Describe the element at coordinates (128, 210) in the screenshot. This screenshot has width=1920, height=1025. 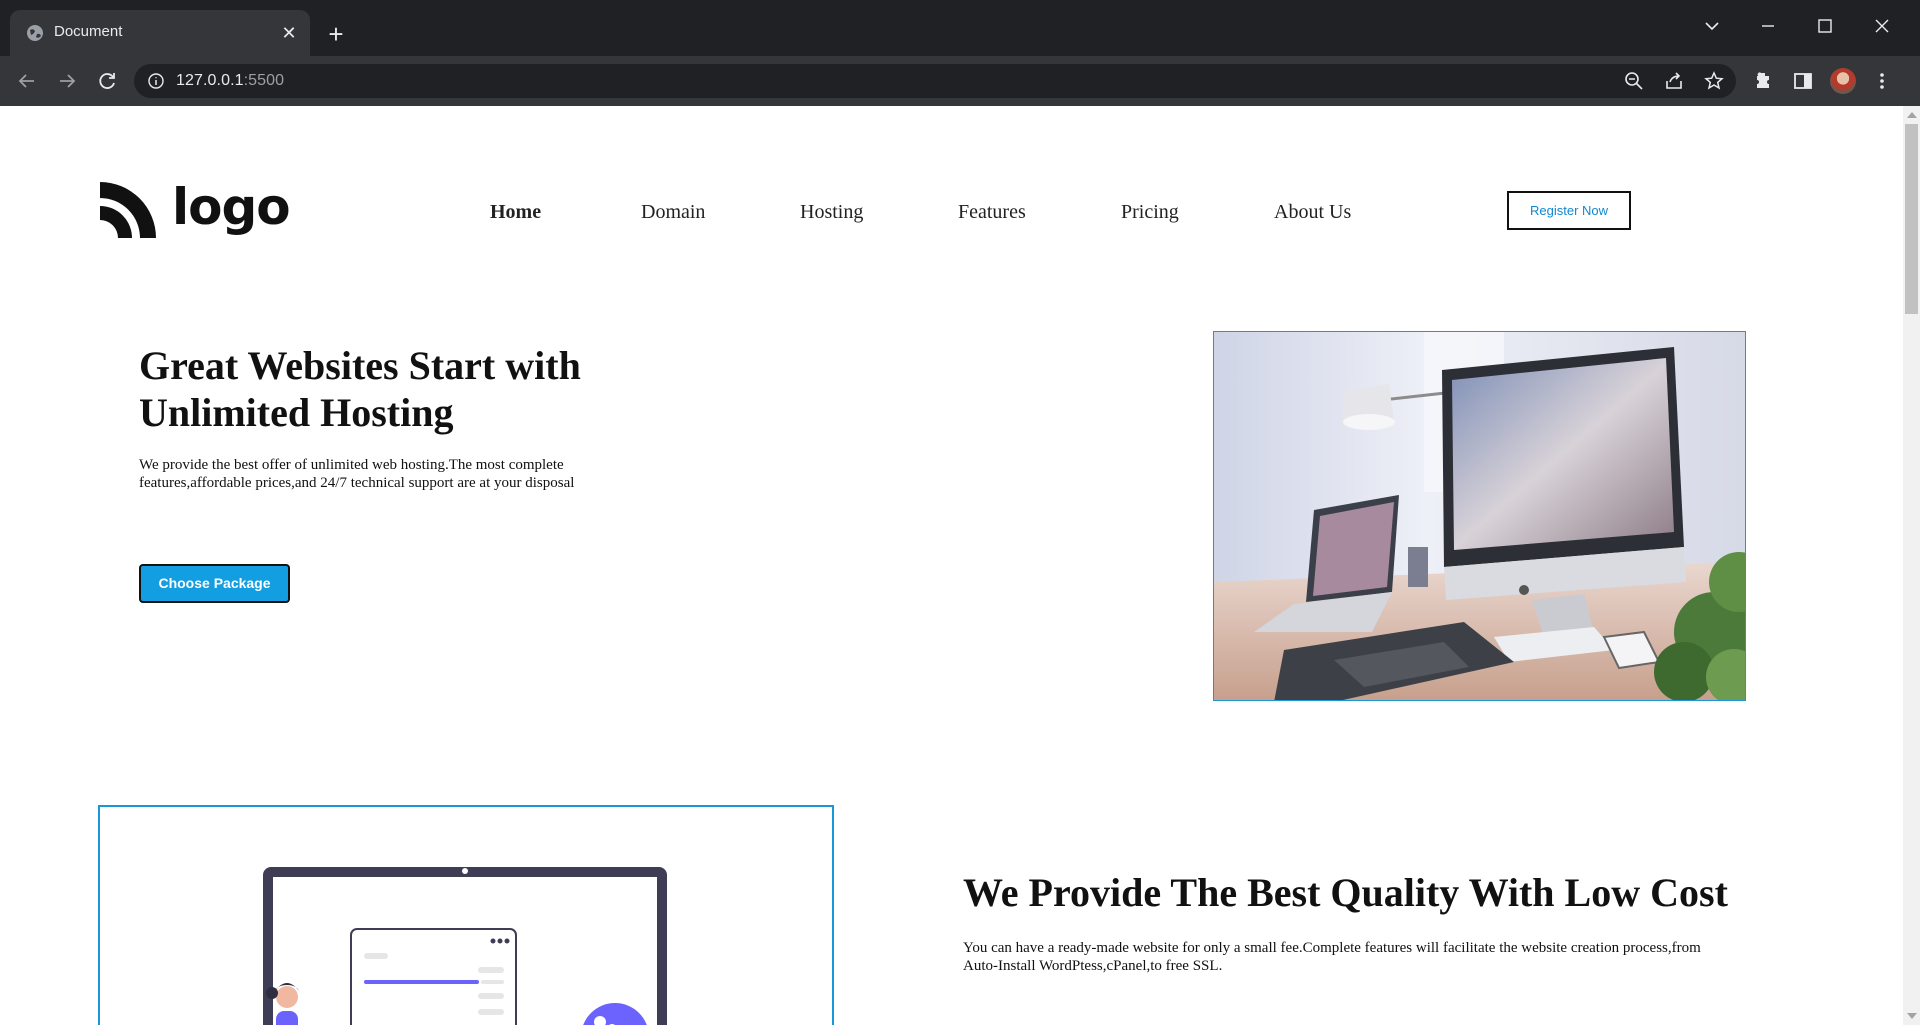
I see `logo-rss-icon` at that location.